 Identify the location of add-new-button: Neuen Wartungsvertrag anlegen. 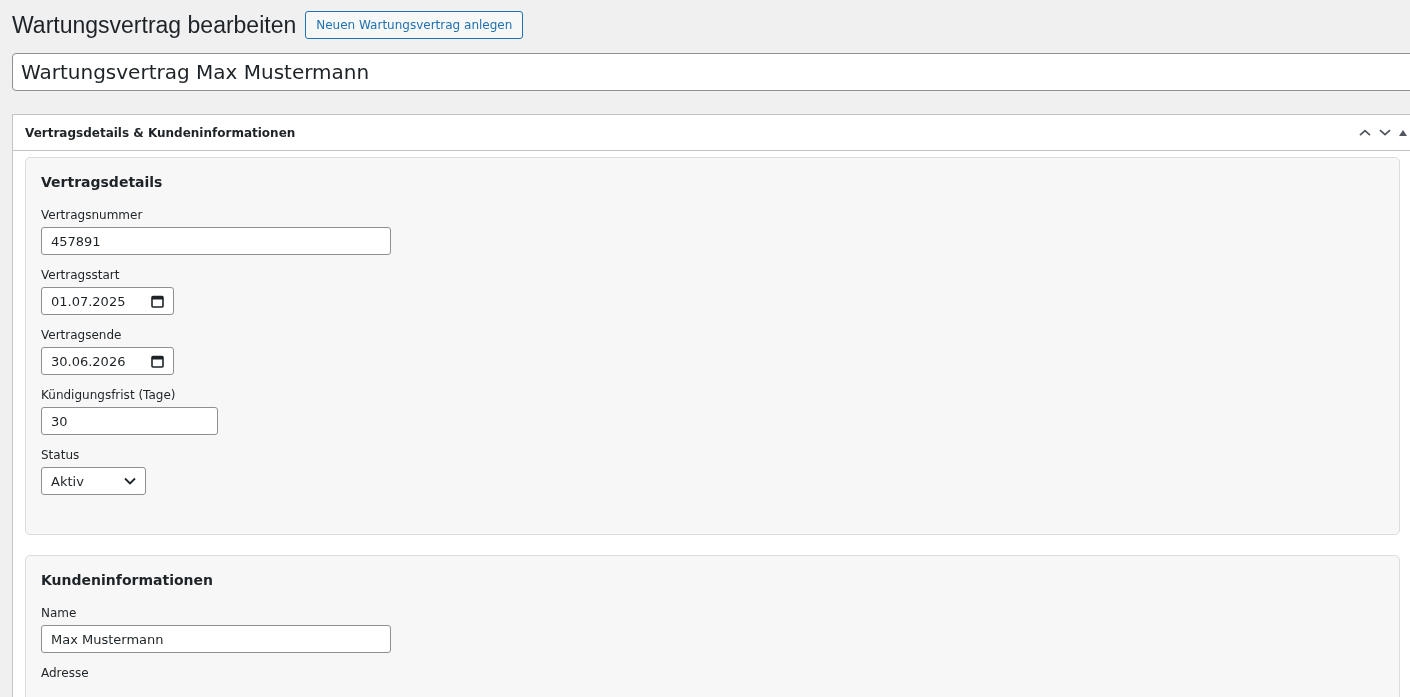
(414, 25).